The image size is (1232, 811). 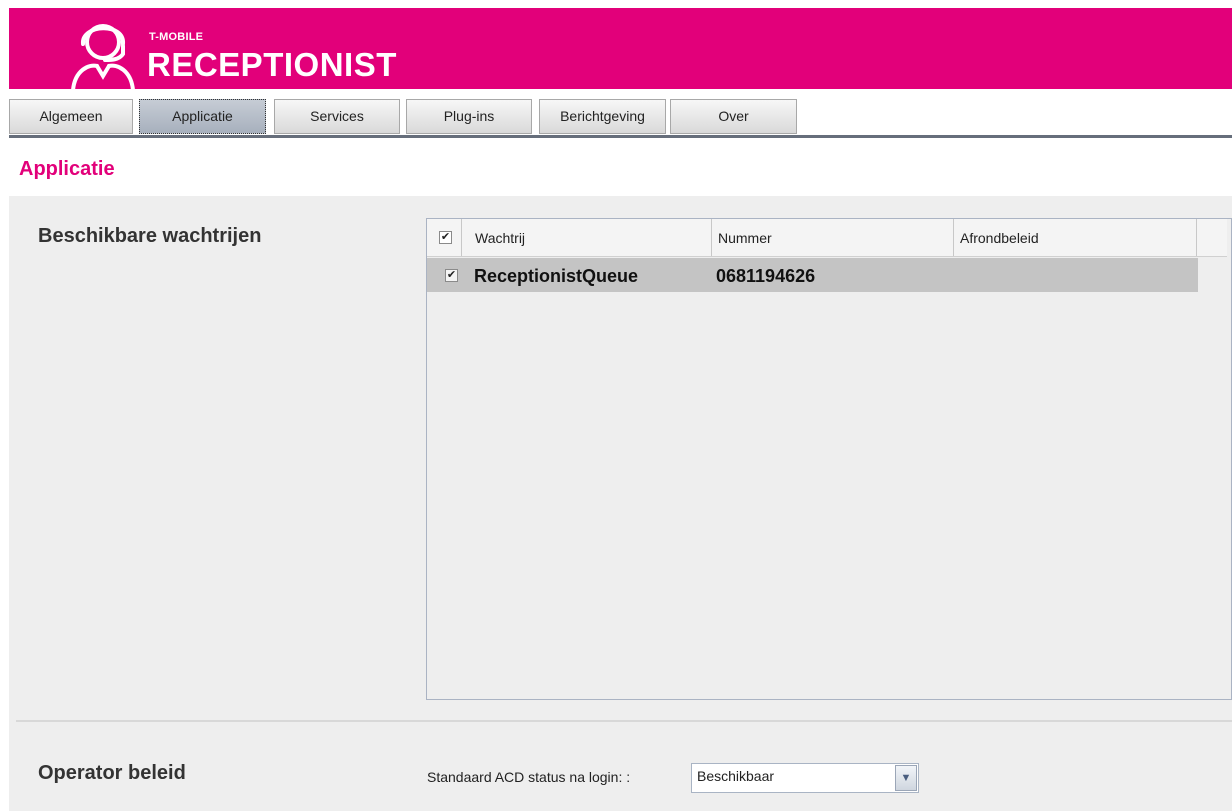 I want to click on acd-status-select: Beschikbaar ▼, so click(x=805, y=778).